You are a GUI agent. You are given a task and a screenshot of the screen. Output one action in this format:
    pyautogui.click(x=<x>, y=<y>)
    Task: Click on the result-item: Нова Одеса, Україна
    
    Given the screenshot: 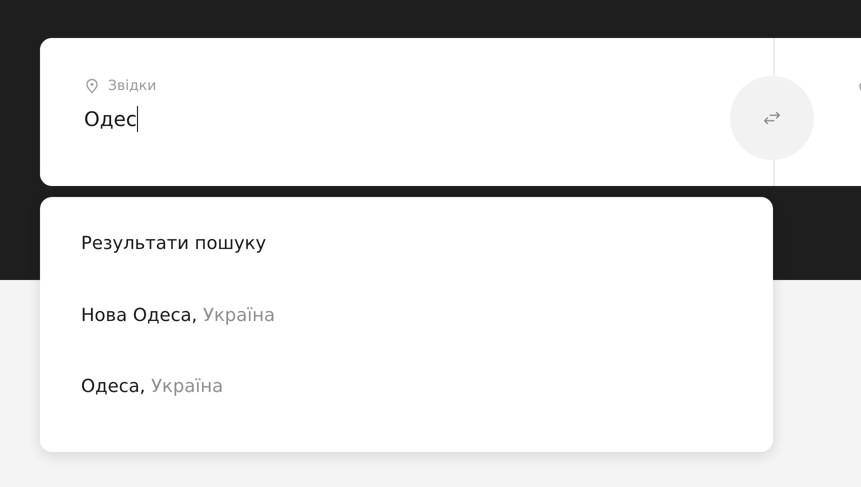 What is the action you would take?
    pyautogui.click(x=178, y=340)
    